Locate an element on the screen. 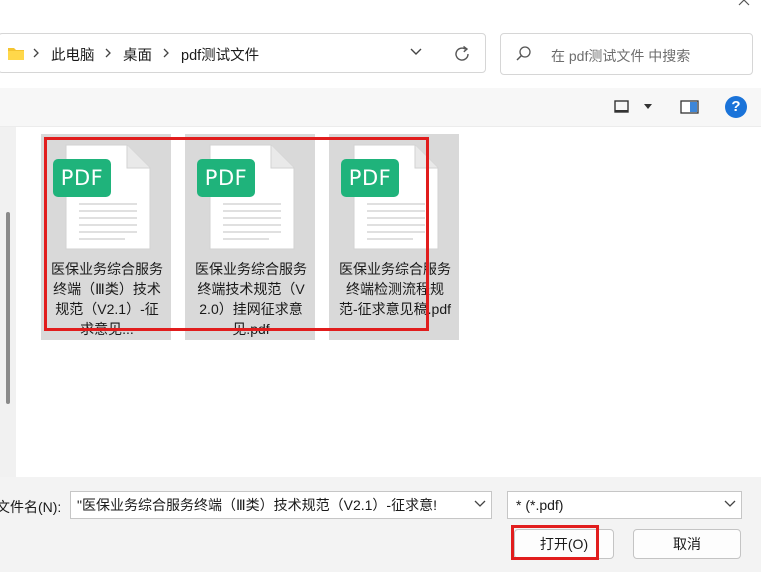 This screenshot has width=761, height=572. help-icon: ? is located at coordinates (736, 106).